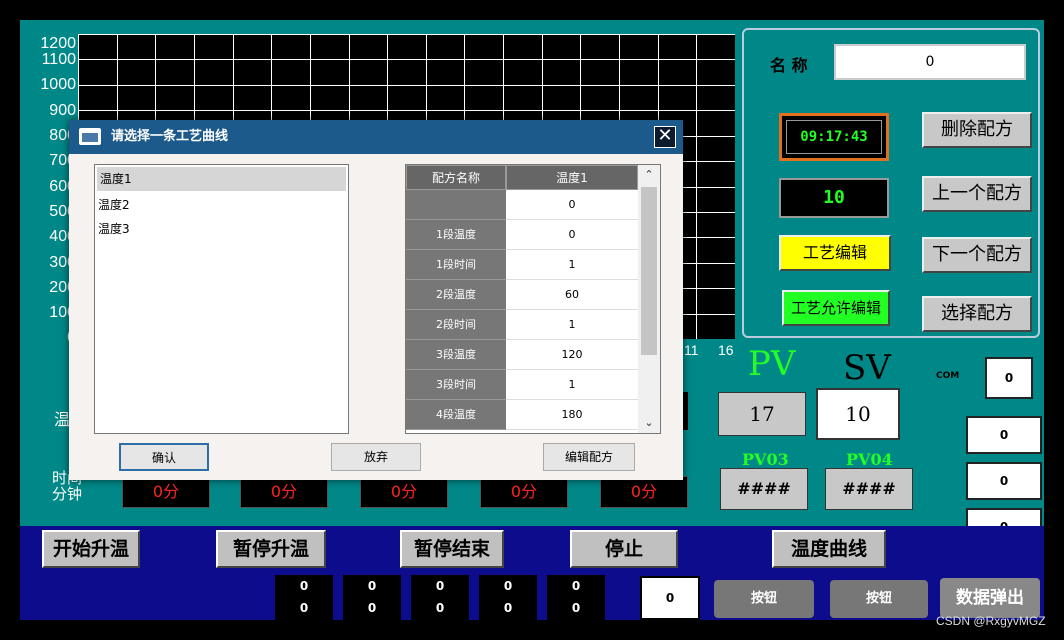 The width and height of the screenshot is (1064, 640). I want to click on confirm-button: 确认, so click(164, 457).